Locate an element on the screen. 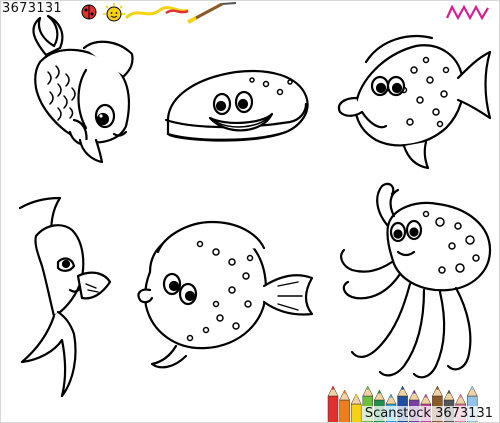 Image resolution: width=500 pixels, height=423 pixels. bottom-watermark-id: Scanstock 3673131 is located at coordinates (428, 413).